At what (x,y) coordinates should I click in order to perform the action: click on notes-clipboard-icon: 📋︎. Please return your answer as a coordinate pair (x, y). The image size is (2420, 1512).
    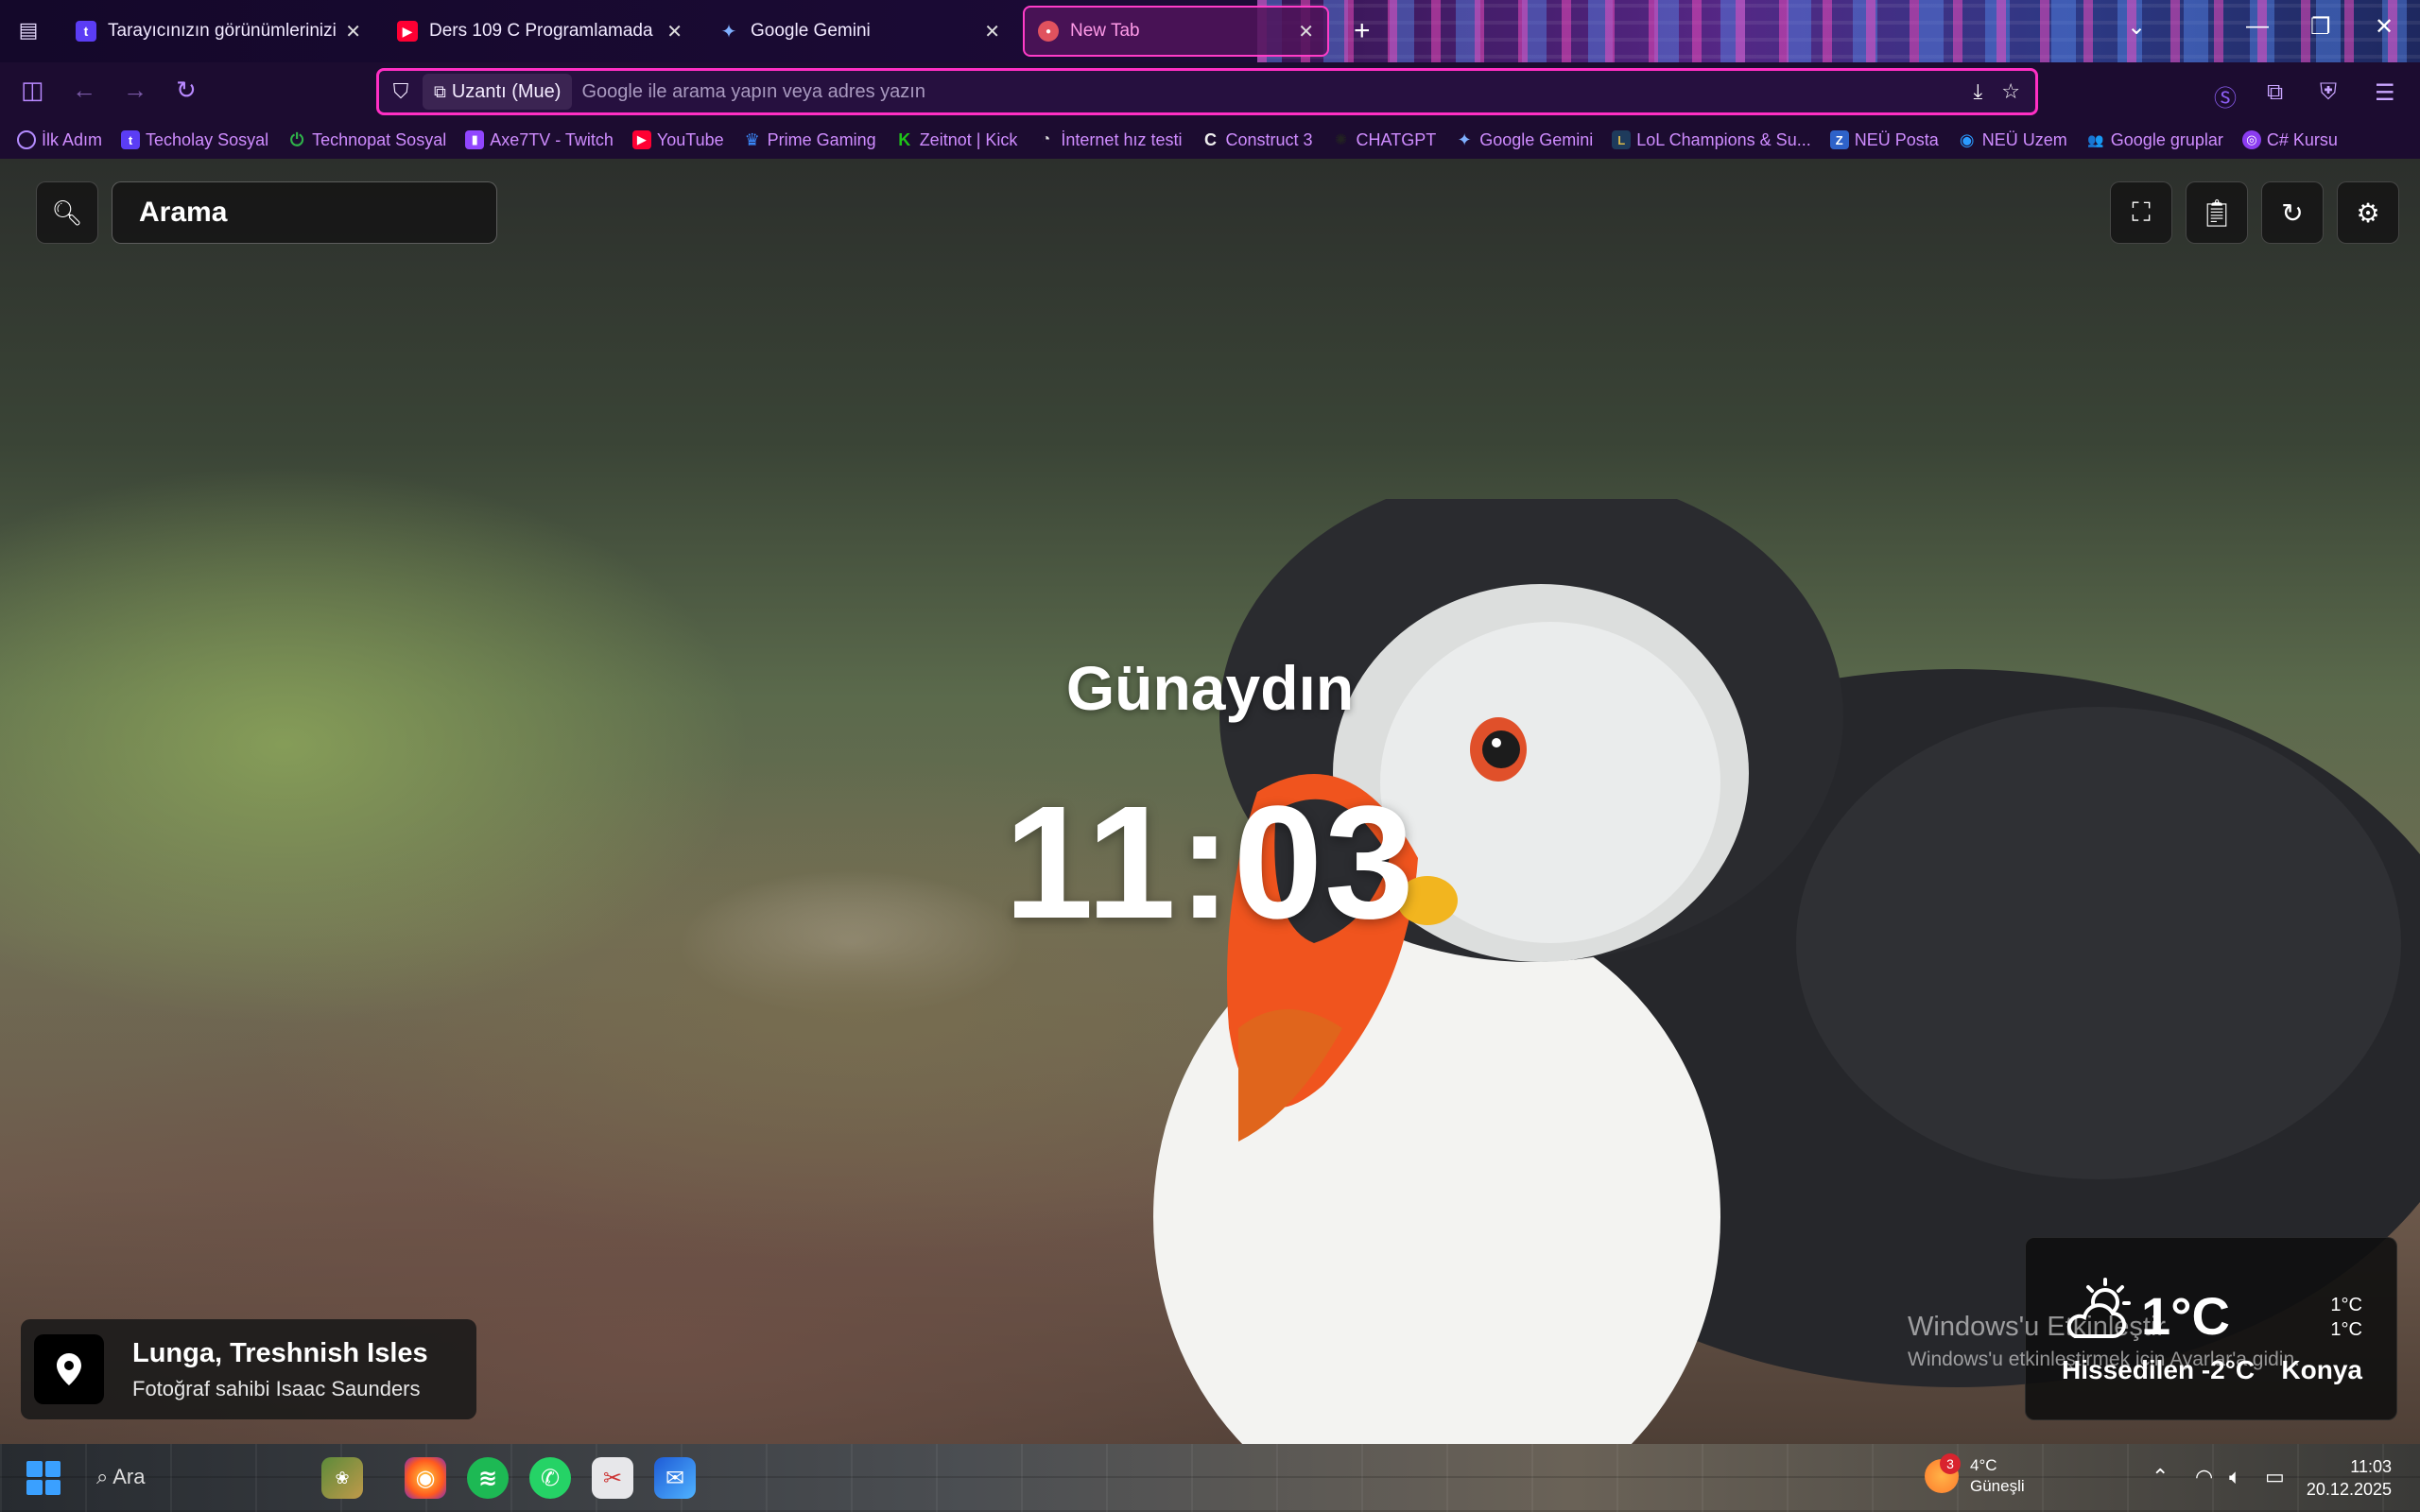
    Looking at the image, I should click on (2217, 212).